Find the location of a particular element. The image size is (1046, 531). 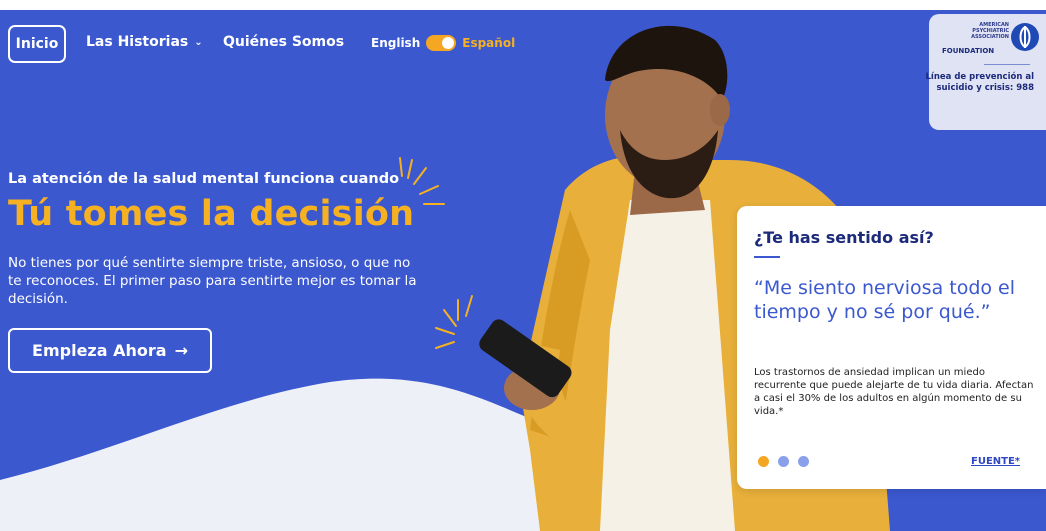

cta-label: Empleza Ahora is located at coordinates (99, 350).